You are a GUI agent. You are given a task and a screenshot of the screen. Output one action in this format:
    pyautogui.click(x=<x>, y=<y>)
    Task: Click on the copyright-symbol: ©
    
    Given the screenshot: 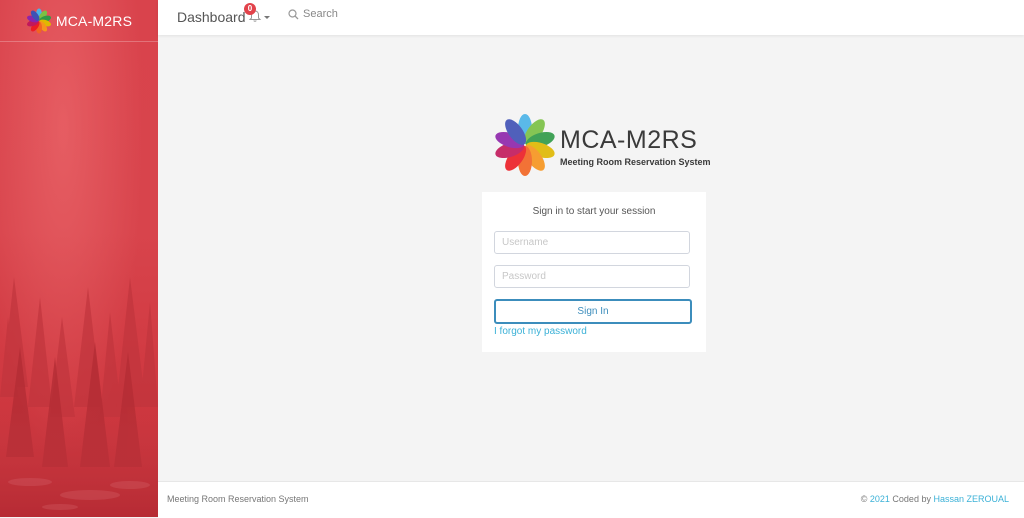 What is the action you would take?
    pyautogui.click(x=864, y=499)
    